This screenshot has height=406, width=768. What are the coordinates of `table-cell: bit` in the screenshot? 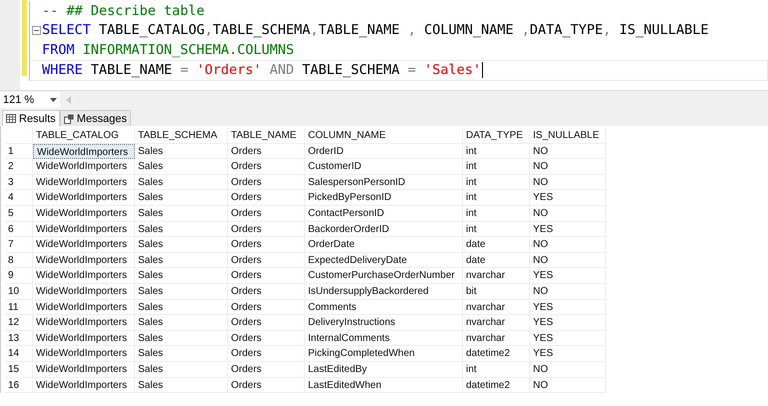 It's located at (496, 292).